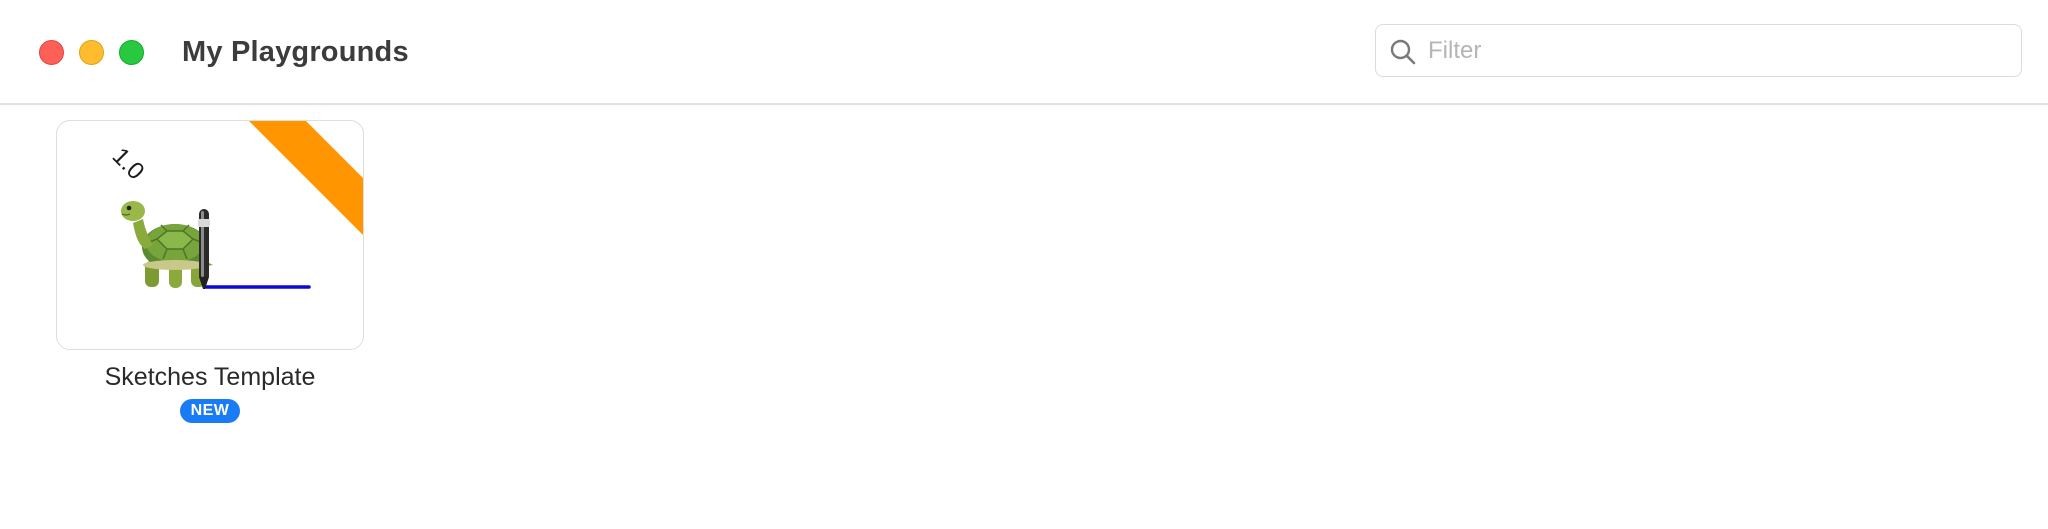 Image resolution: width=2048 pixels, height=529 pixels. I want to click on new-badge: NEW, so click(210, 411).